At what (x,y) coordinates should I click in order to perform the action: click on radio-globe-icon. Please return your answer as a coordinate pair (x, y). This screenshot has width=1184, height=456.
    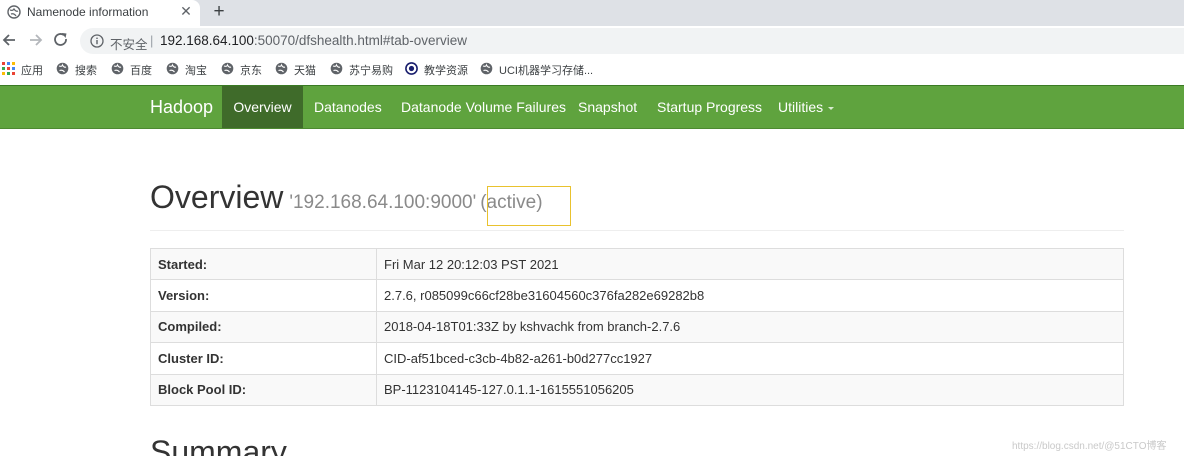
    Looking at the image, I should click on (411, 68).